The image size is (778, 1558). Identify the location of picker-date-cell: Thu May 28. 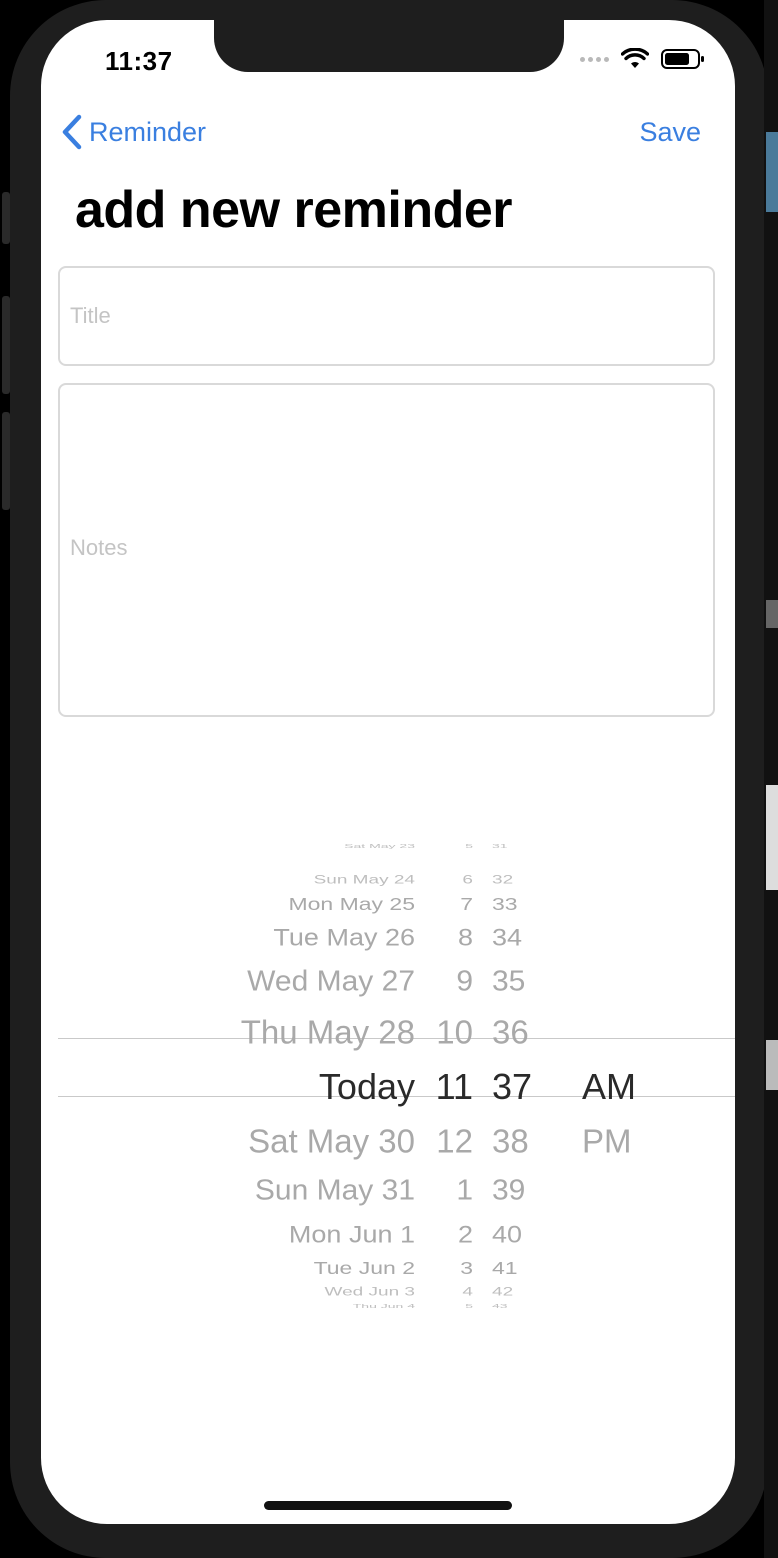
(327, 1032).